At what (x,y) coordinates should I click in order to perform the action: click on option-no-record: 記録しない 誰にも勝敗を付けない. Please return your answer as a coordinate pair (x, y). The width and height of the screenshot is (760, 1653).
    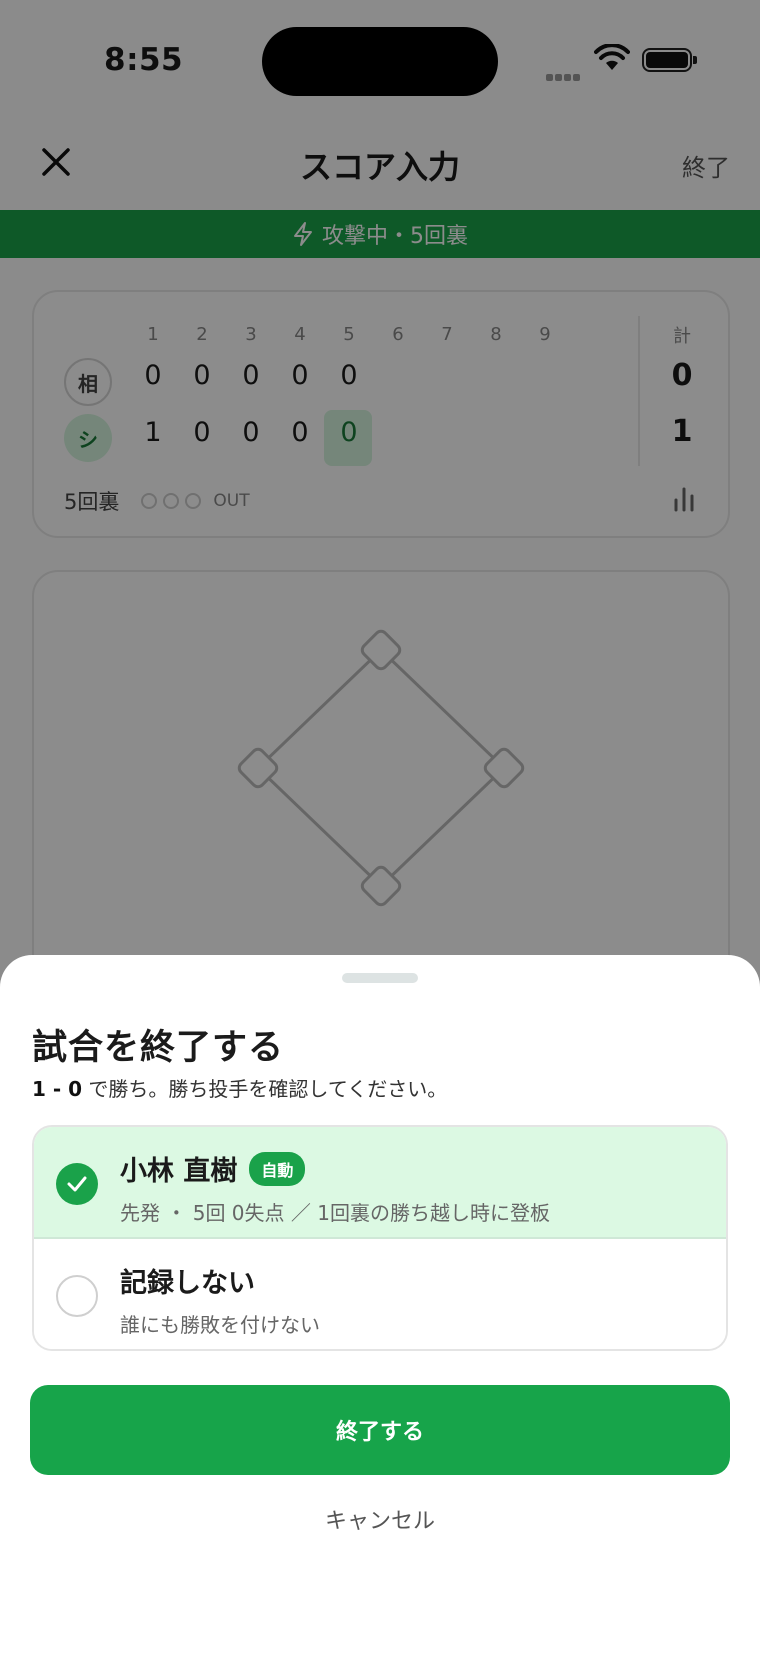
    Looking at the image, I should click on (380, 1294).